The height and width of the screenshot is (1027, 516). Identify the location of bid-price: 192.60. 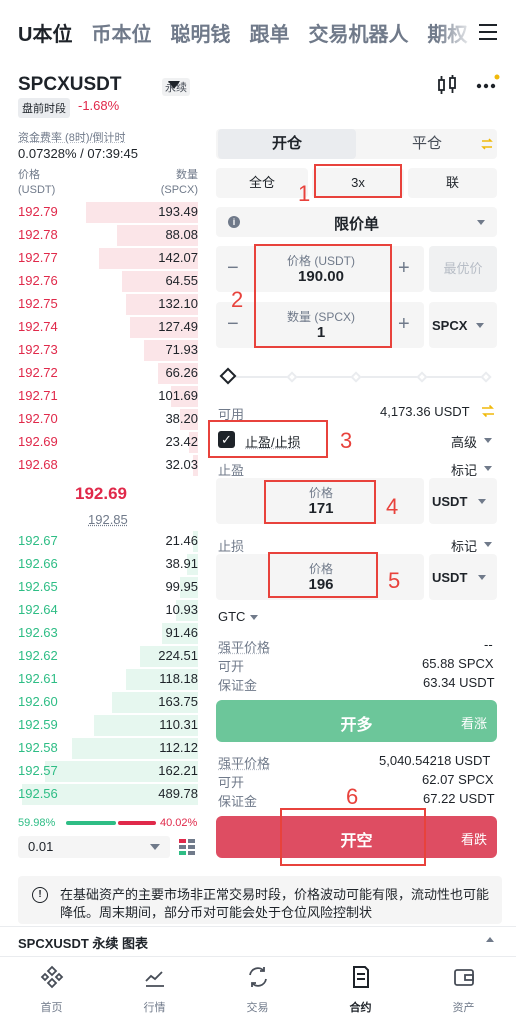
(38, 701).